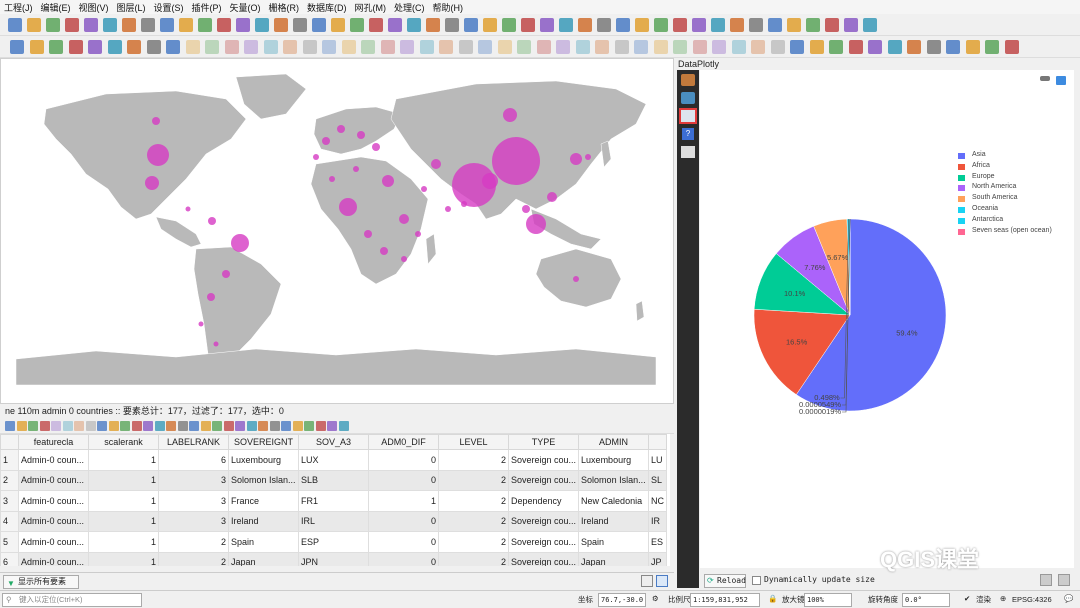  What do you see at coordinates (53, 442) in the screenshot?
I see `column-header: featurecla` at bounding box center [53, 442].